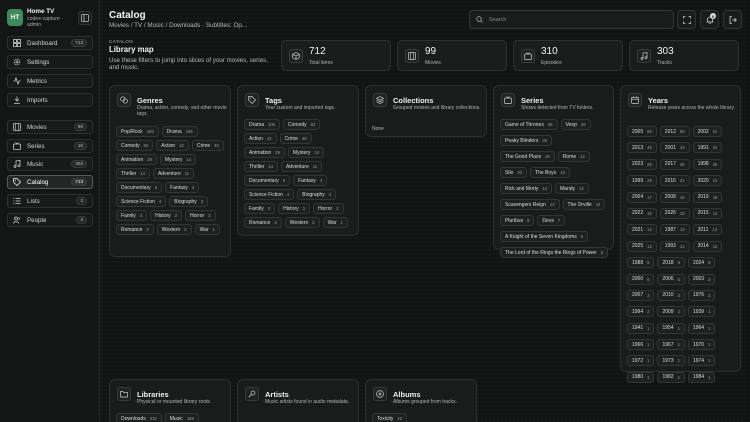  Describe the element at coordinates (50, 100) in the screenshot. I see `nav-imports: Imports` at that location.